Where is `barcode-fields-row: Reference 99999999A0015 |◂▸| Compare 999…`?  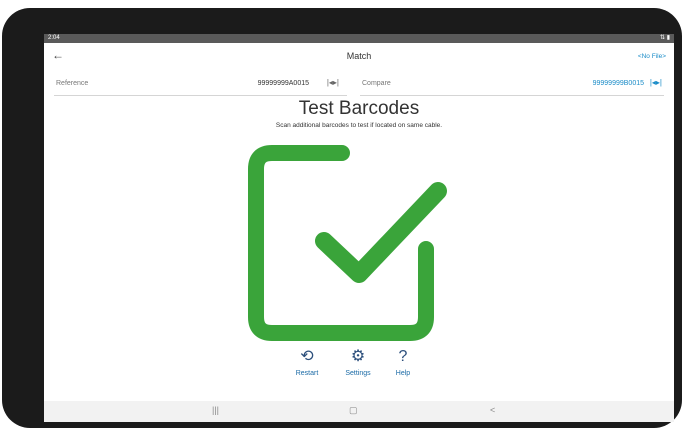 barcode-fields-row: Reference 99999999A0015 |◂▸| Compare 999… is located at coordinates (359, 84).